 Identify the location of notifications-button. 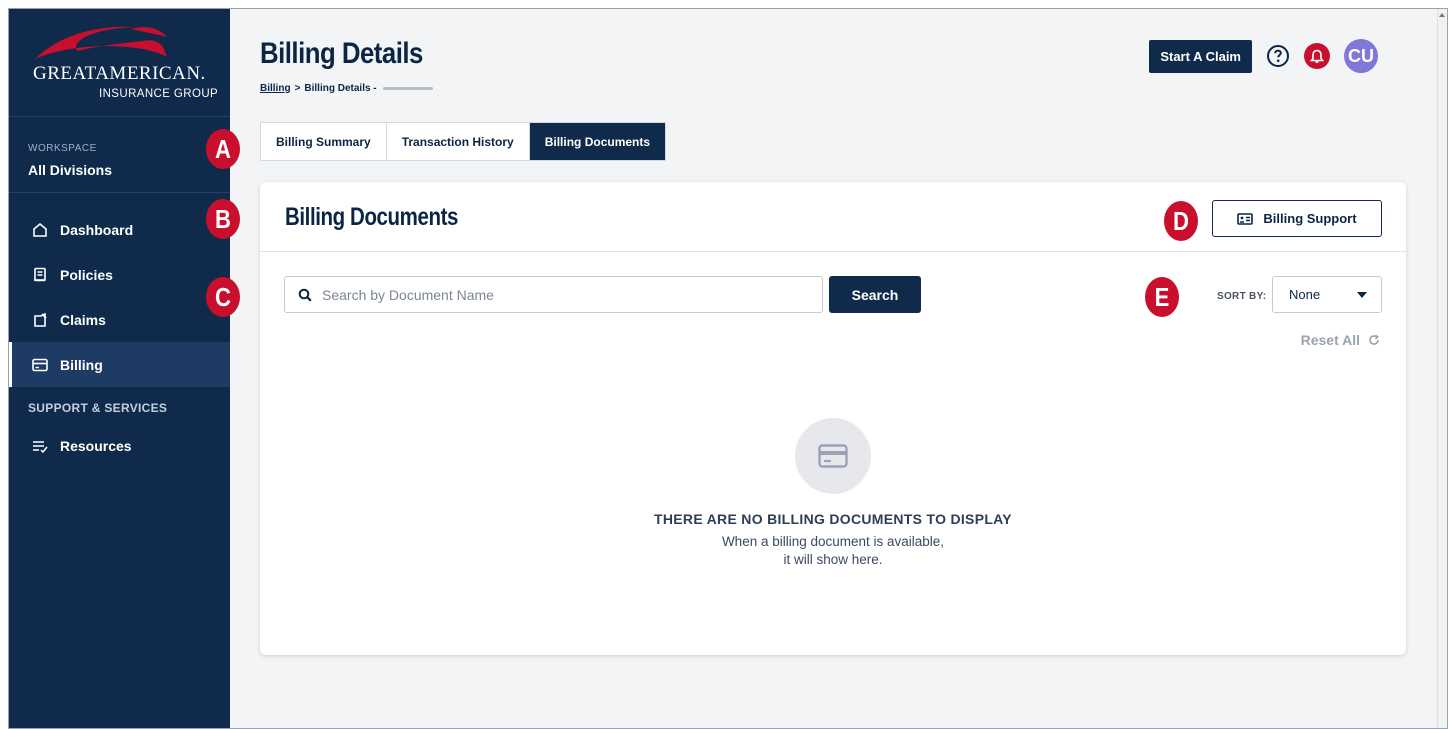
(1317, 56).